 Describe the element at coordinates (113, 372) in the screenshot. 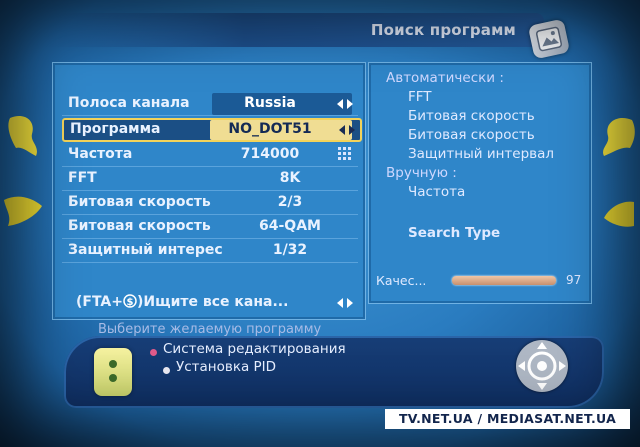

I see `info-icon` at that location.